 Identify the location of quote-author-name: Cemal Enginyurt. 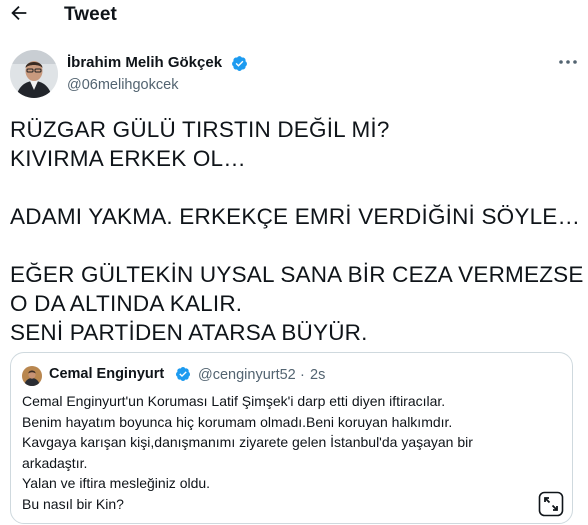
(107, 374).